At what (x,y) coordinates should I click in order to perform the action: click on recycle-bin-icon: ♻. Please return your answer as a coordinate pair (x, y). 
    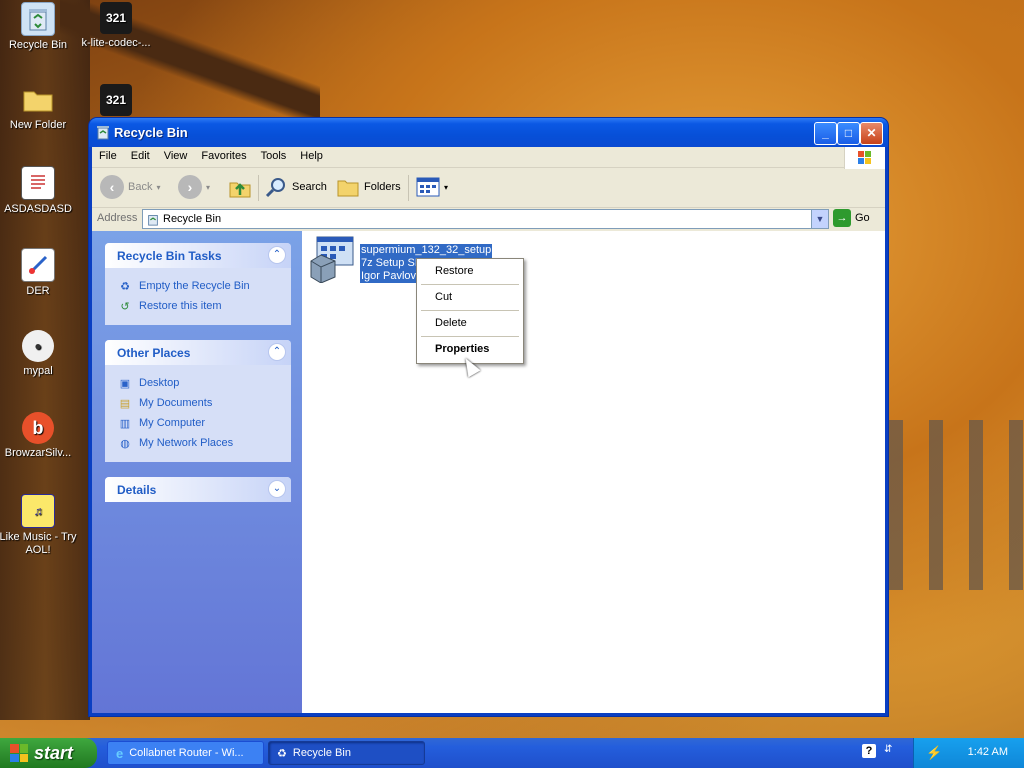
    Looking at the image, I should click on (125, 286).